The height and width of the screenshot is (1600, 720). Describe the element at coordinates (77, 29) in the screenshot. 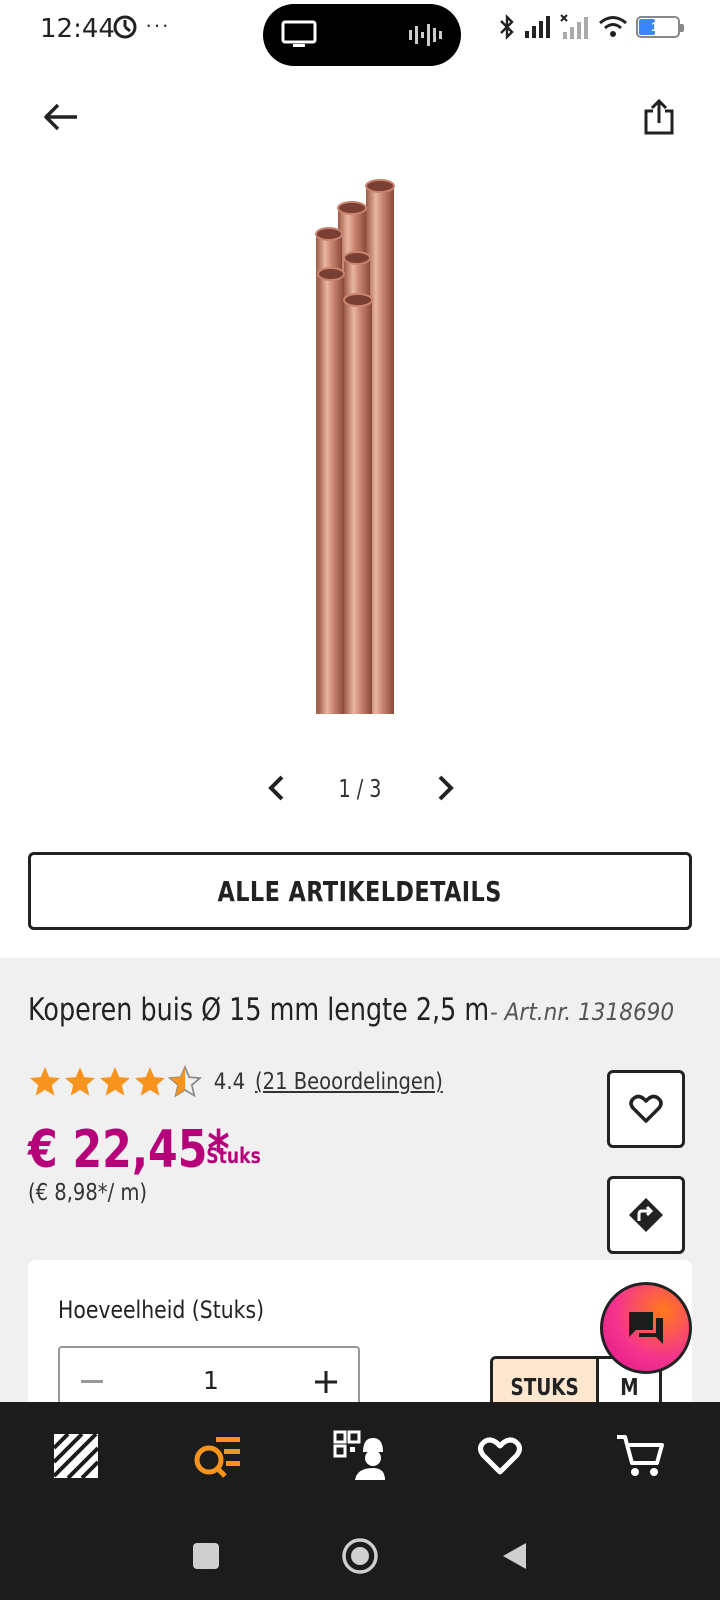

I see `status-time: 12:44` at that location.